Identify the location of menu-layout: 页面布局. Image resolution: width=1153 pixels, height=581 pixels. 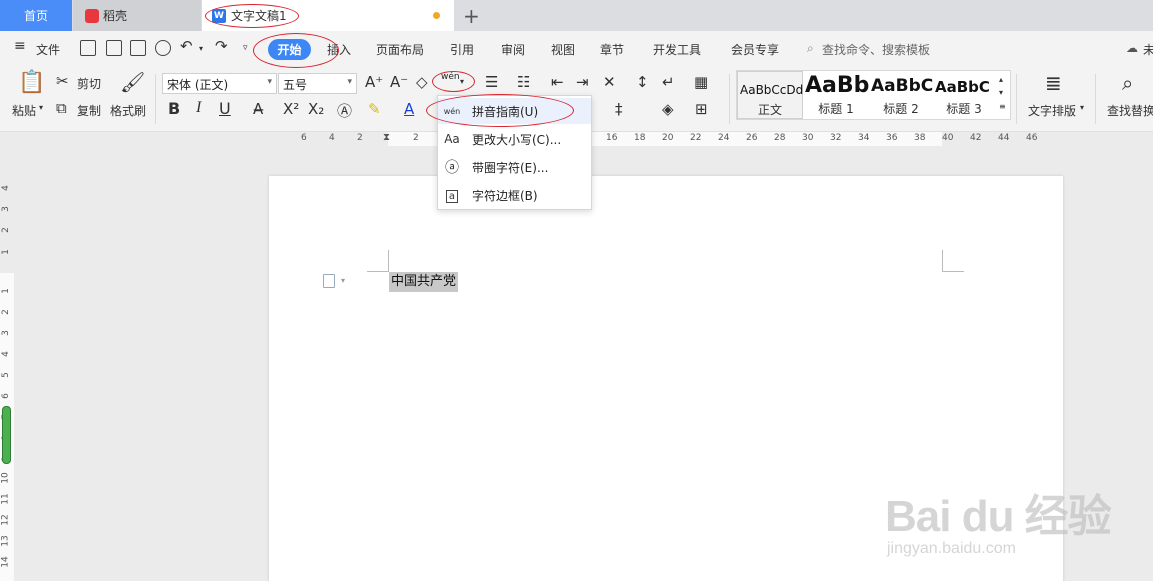
(400, 49).